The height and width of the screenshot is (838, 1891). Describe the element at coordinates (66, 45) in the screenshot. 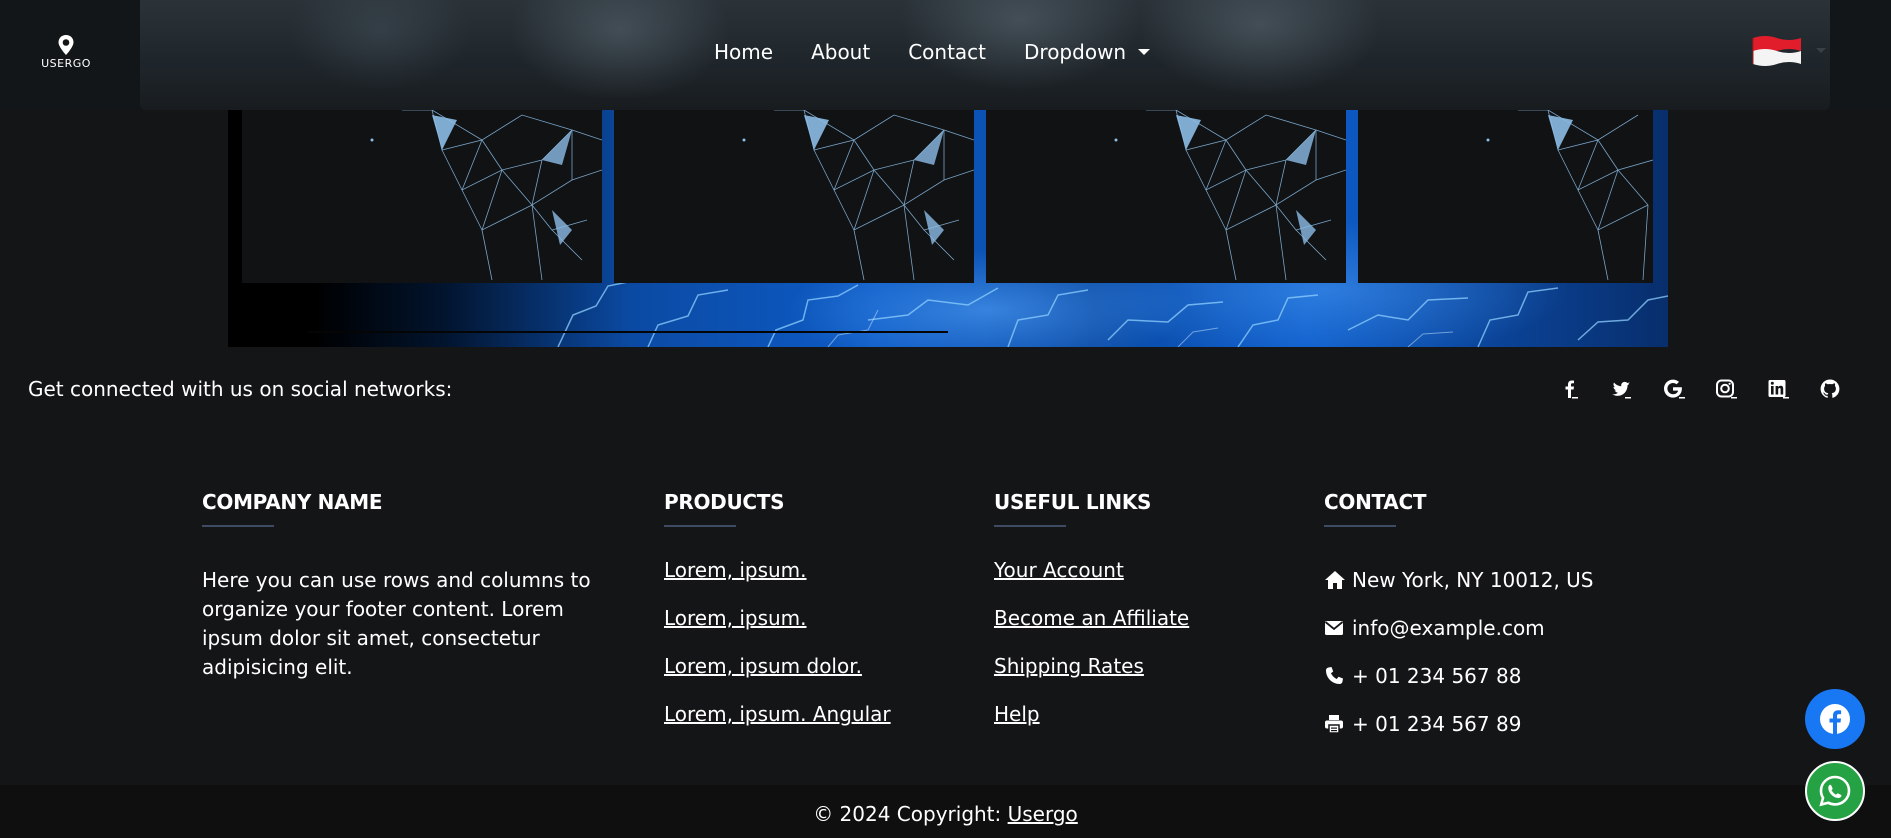

I see `location-pin-icon` at that location.